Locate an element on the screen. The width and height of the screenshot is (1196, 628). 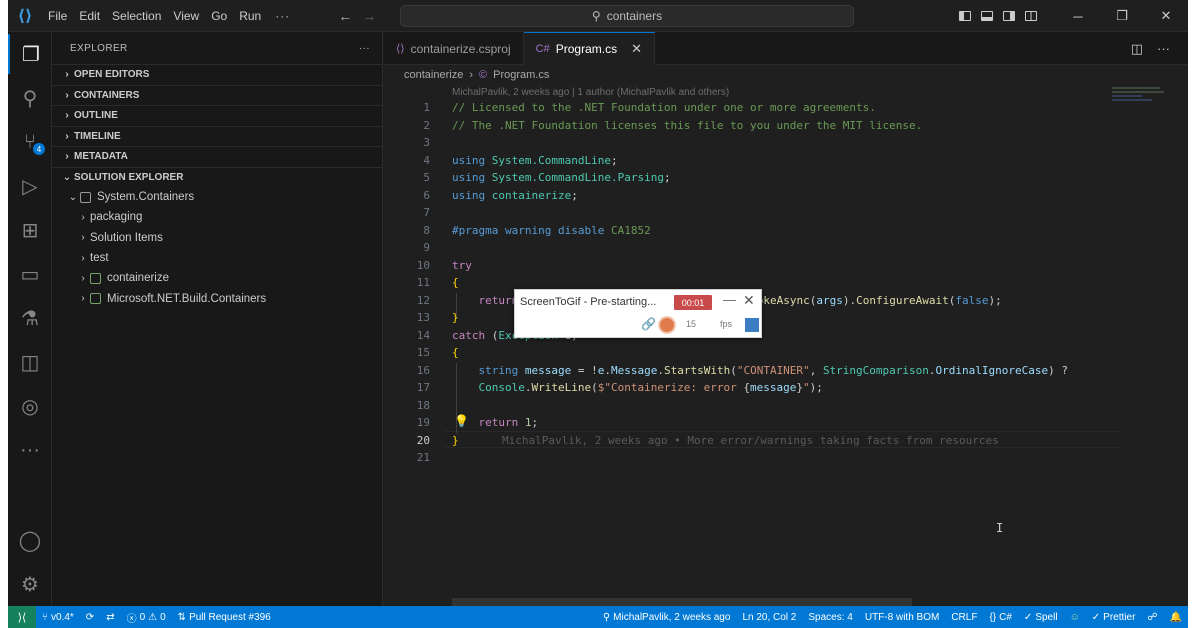
branch-indicator: ⑂ v0.4* is located at coordinates (58, 617).